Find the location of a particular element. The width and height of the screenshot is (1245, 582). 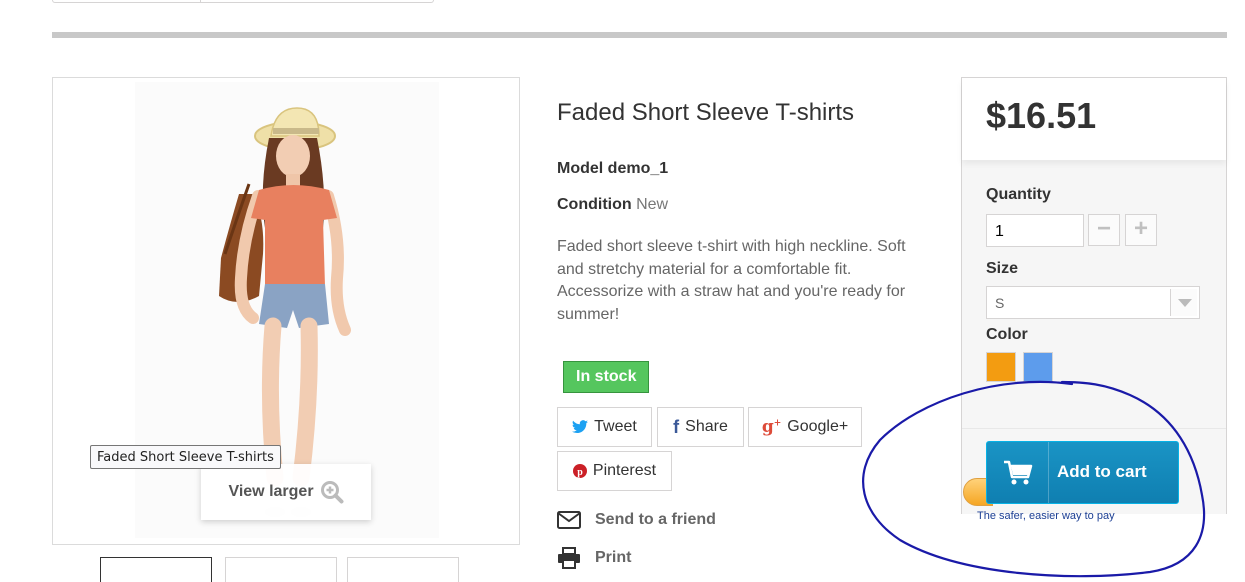

color-swatch-blue is located at coordinates (1038, 367).